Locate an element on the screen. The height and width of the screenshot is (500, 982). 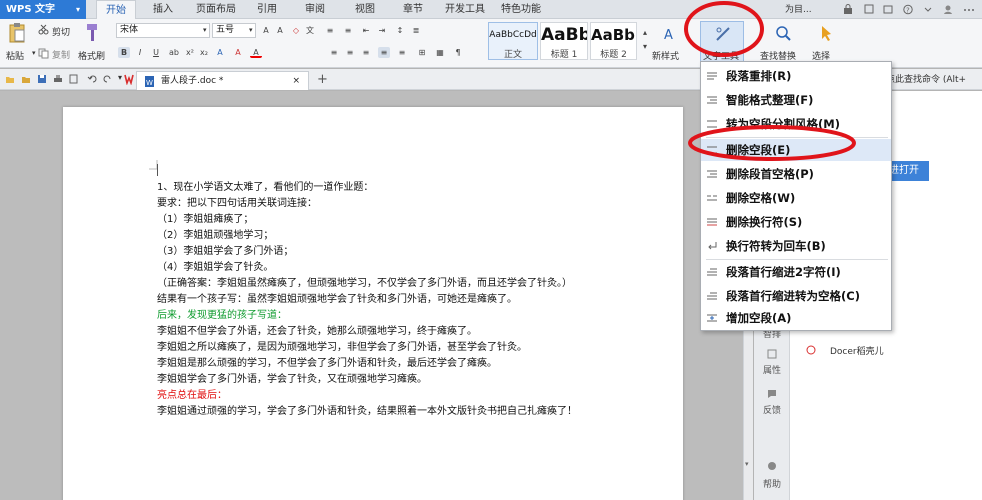
annotation-circle-text-tools is located at coordinates (724, 29).